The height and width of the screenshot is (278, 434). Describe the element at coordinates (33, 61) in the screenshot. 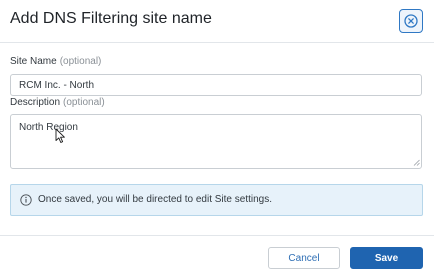

I see `site-name-label-text: Site Name` at that location.